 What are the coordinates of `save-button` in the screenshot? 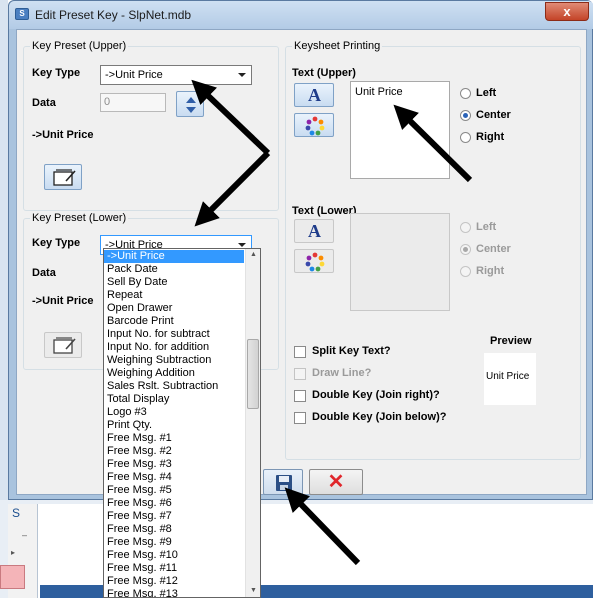 It's located at (283, 482).